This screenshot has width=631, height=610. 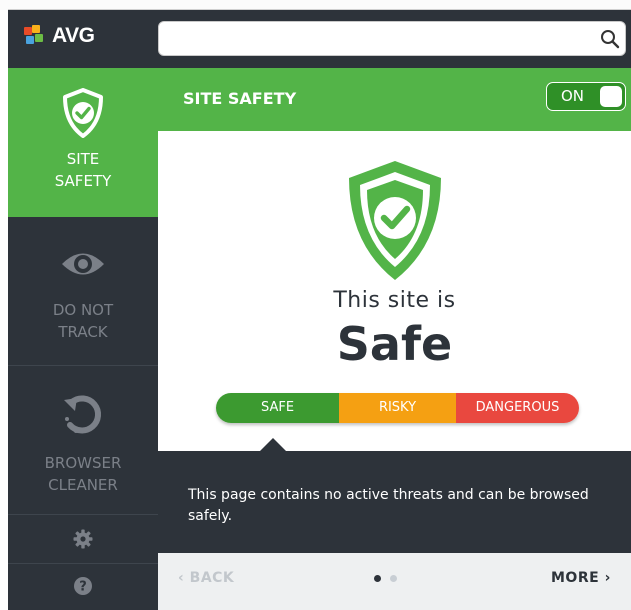 What do you see at coordinates (395, 220) in the screenshot?
I see `safe-shield-icon` at bounding box center [395, 220].